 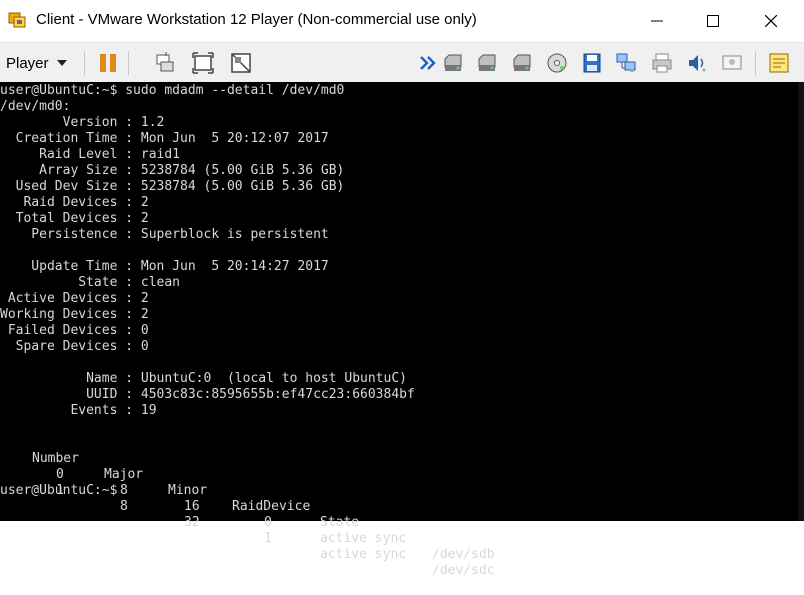 I want to click on detail-line: Persistence : Superblock is persistent, so click(x=164, y=234).